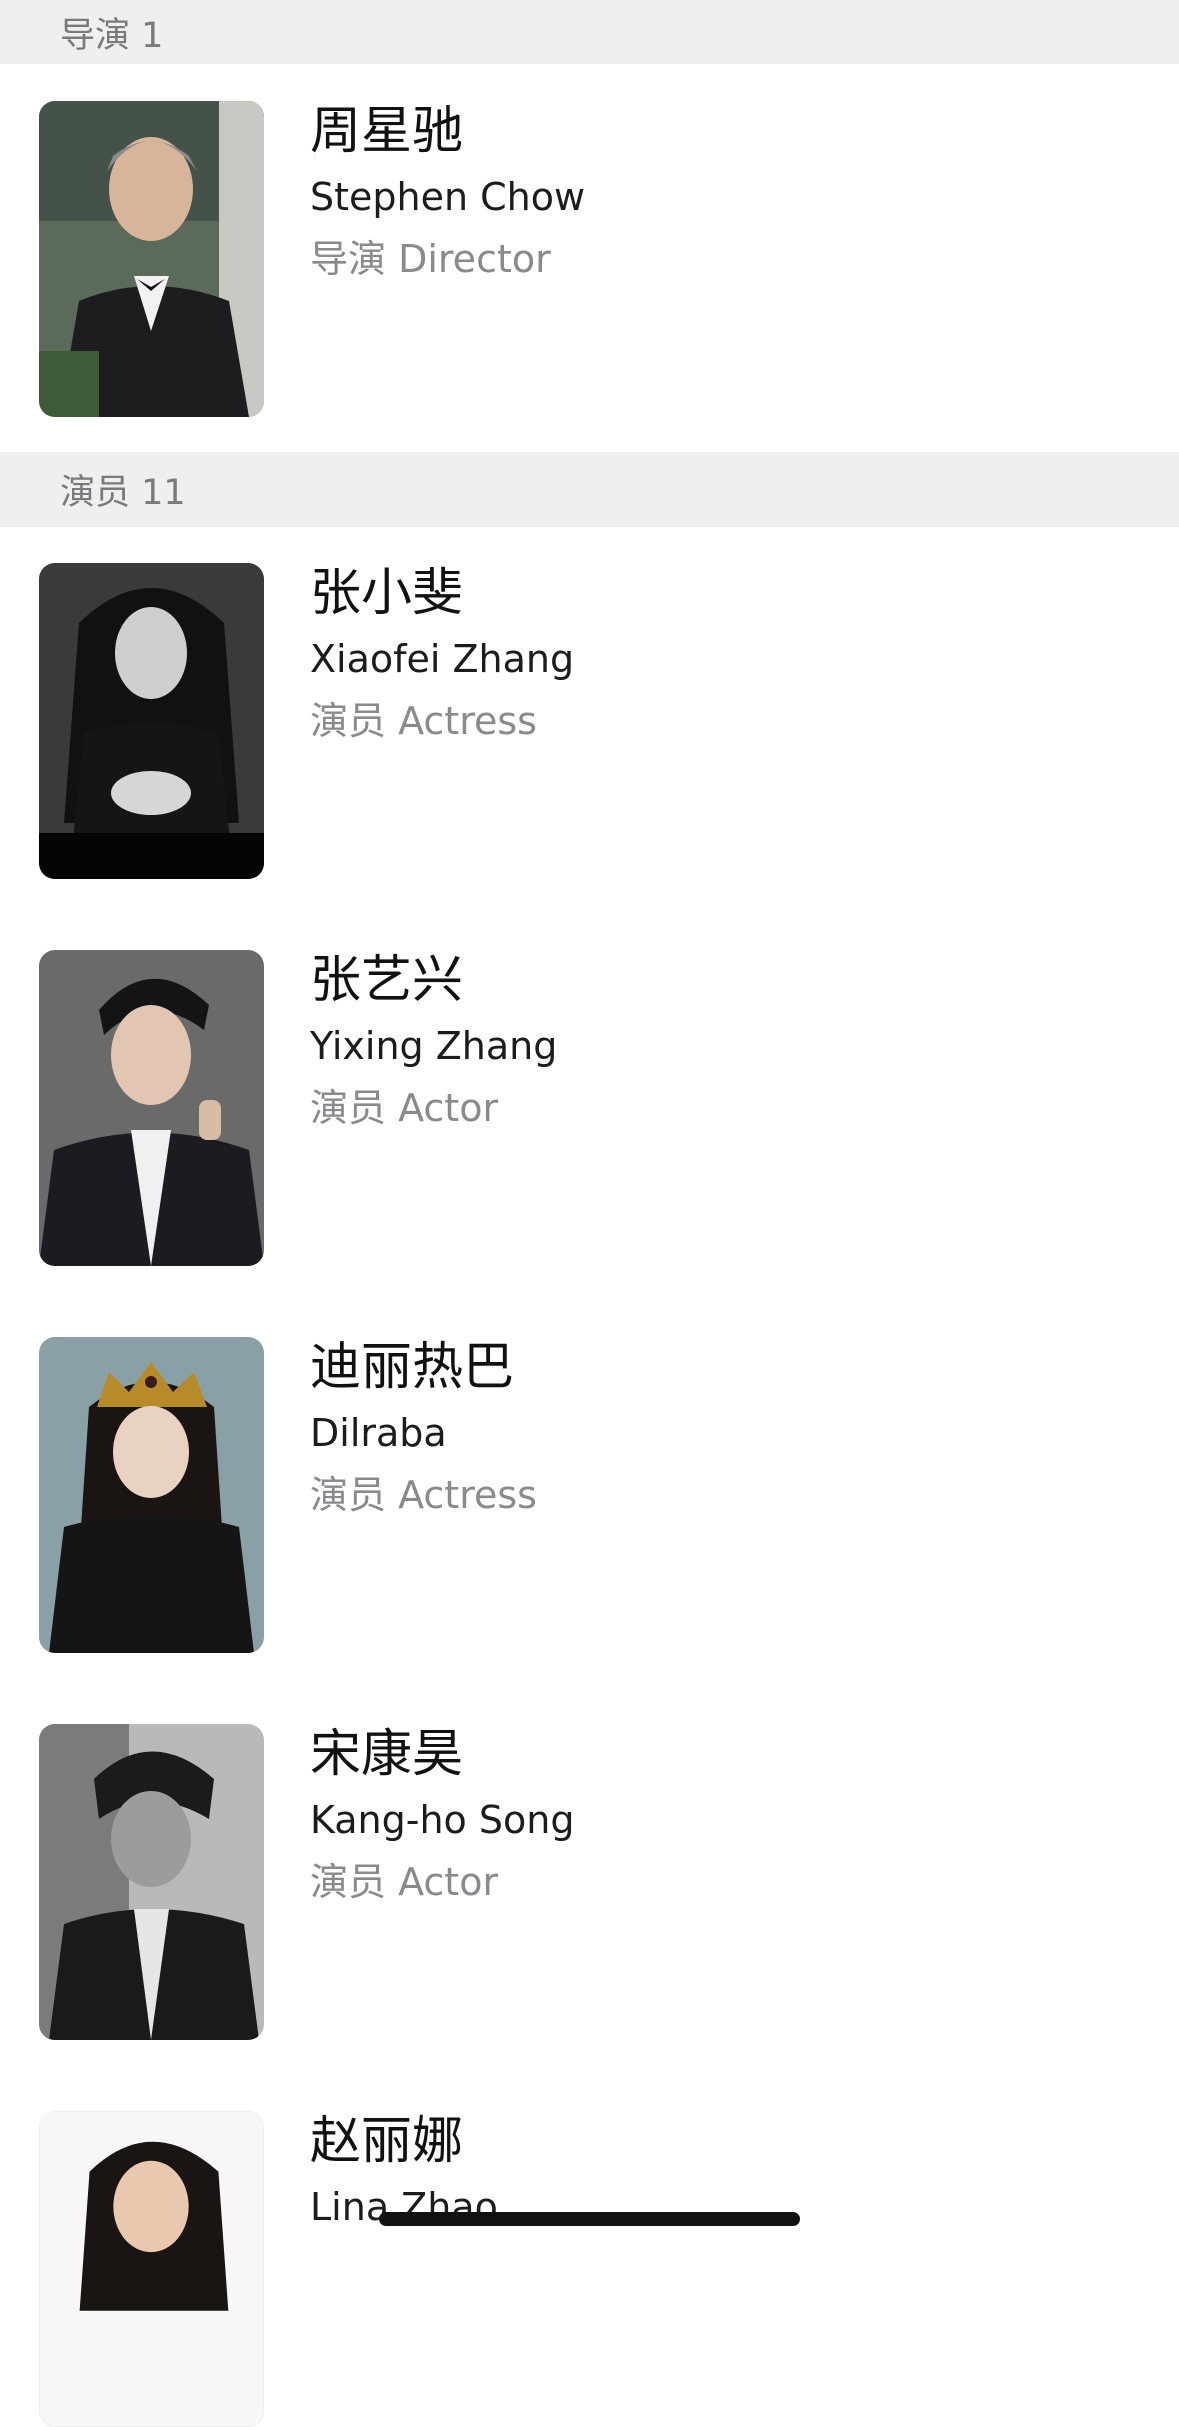 The height and width of the screenshot is (2427, 1179). What do you see at coordinates (448, 197) in the screenshot?
I see `person-name-en: Stephen Chow` at bounding box center [448, 197].